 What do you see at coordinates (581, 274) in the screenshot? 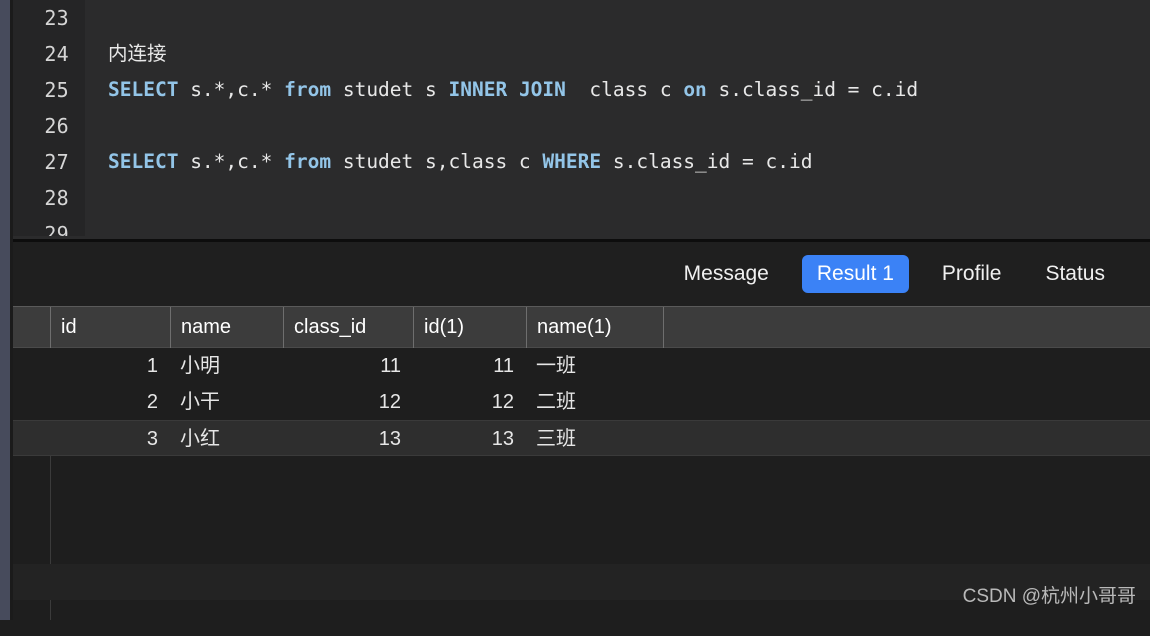
I see `results-tab-bar: Message Result 1 Profile Status` at bounding box center [581, 274].